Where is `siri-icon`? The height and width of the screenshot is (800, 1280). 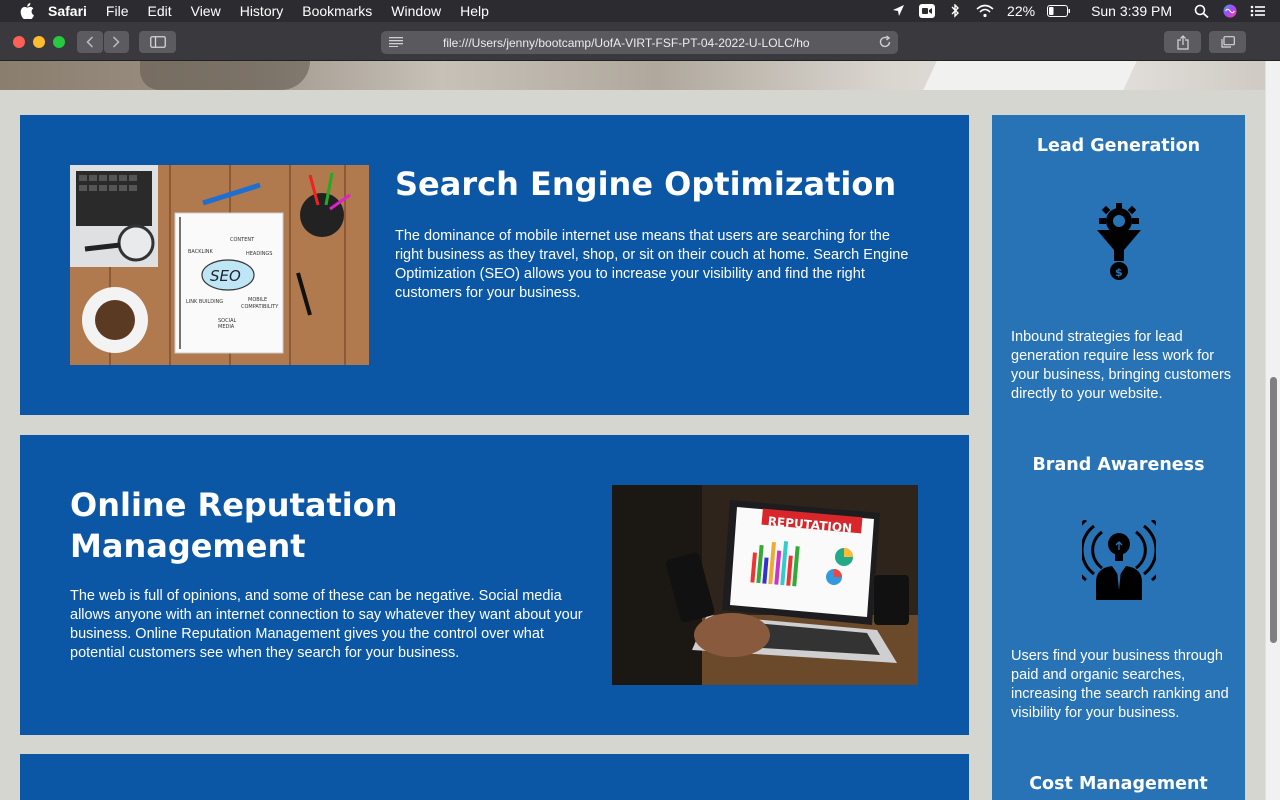 siri-icon is located at coordinates (1230, 11).